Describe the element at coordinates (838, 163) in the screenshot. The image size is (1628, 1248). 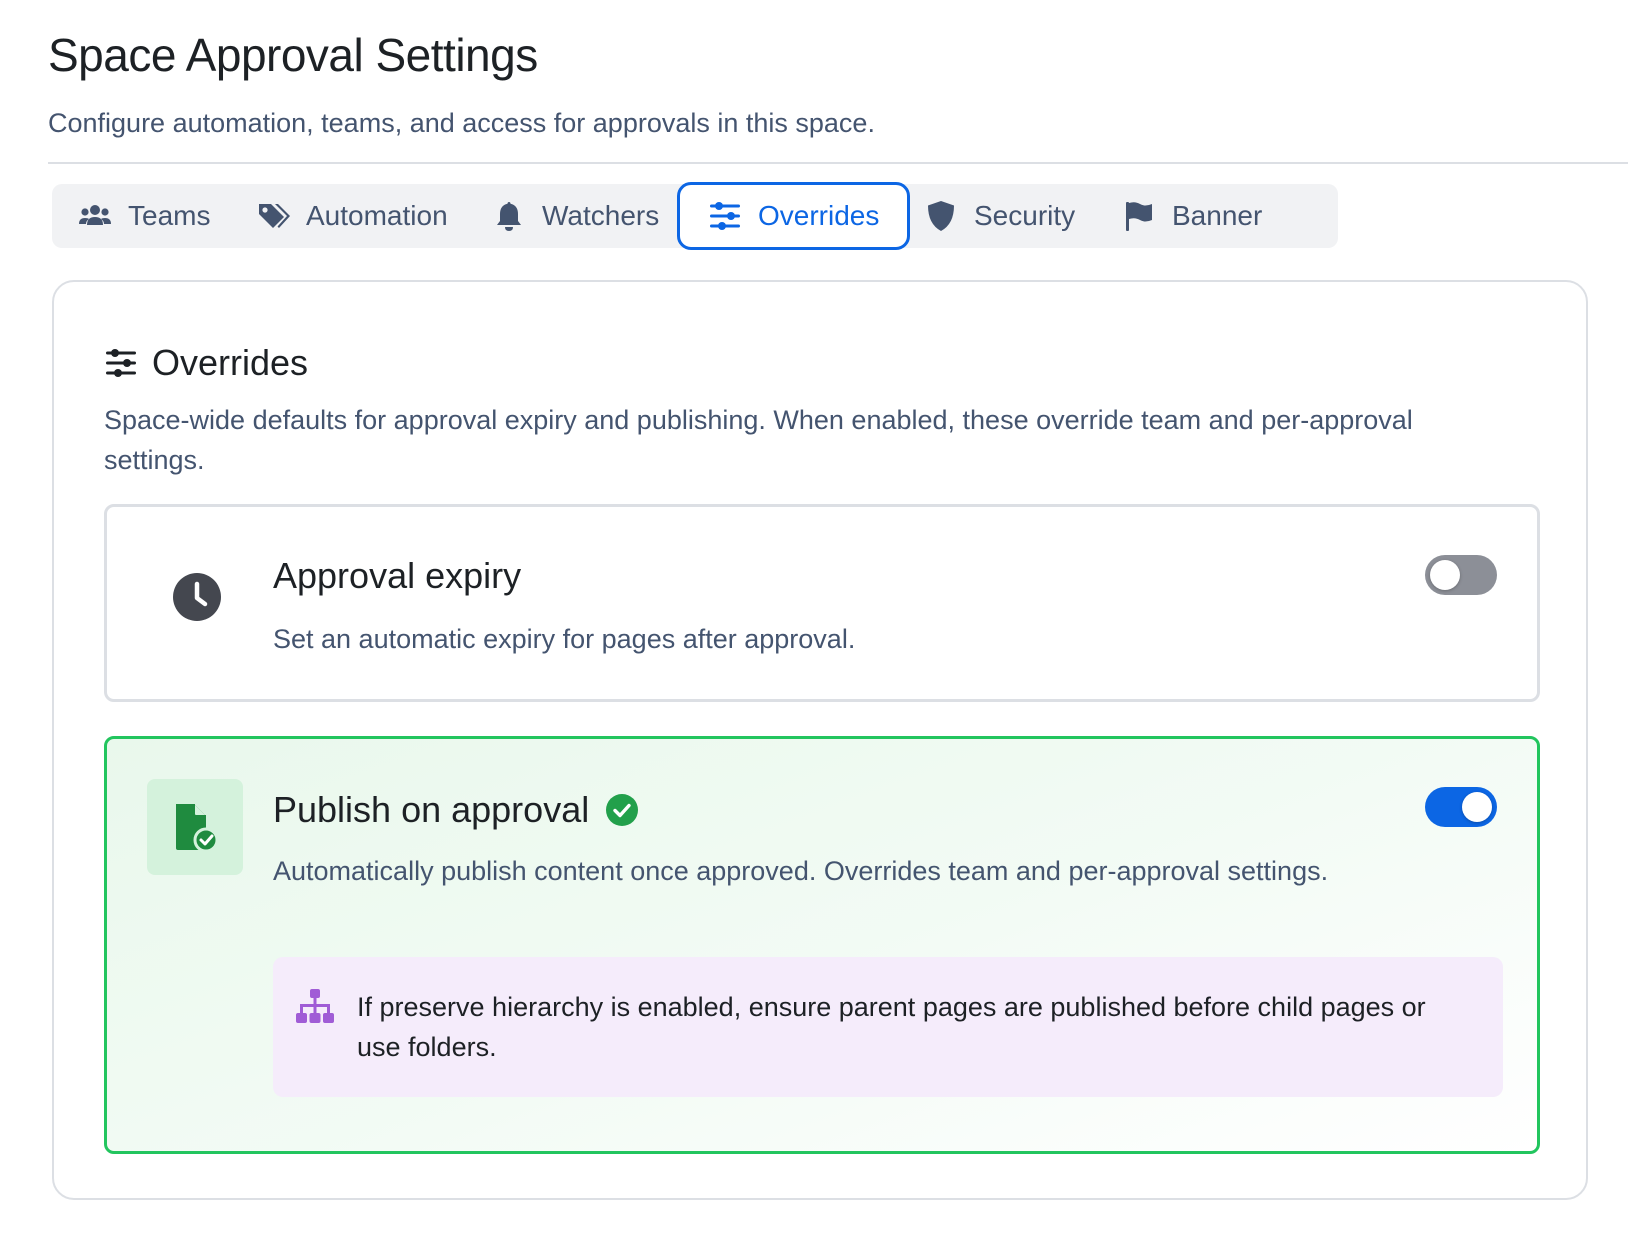
I see `header-divider` at that location.